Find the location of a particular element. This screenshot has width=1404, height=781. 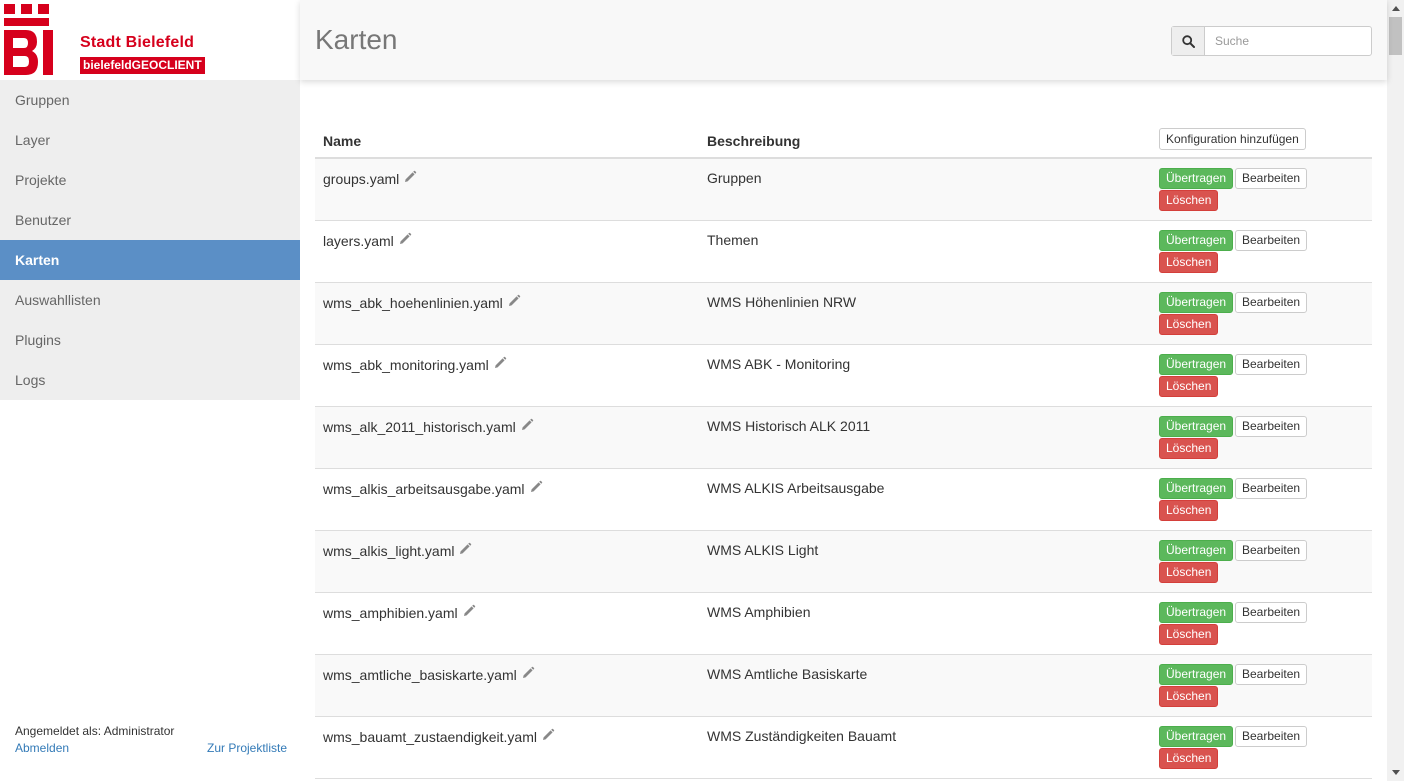

brand-logo: Stadt Bielefeld bielefeldGEOCLIENT is located at coordinates (150, 40).